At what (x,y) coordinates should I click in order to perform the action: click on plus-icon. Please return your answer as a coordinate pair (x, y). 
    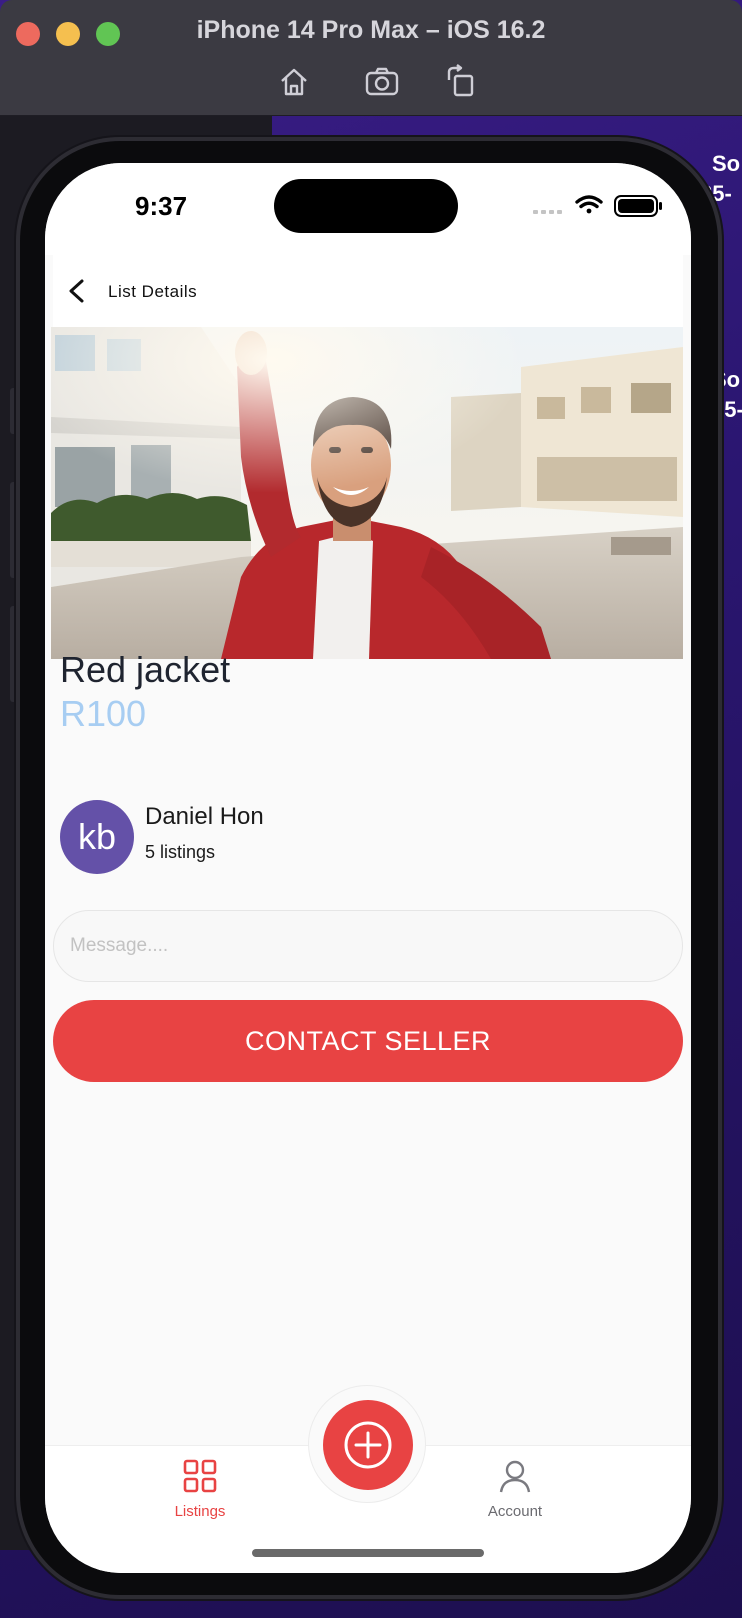
    Looking at the image, I should click on (368, 1445).